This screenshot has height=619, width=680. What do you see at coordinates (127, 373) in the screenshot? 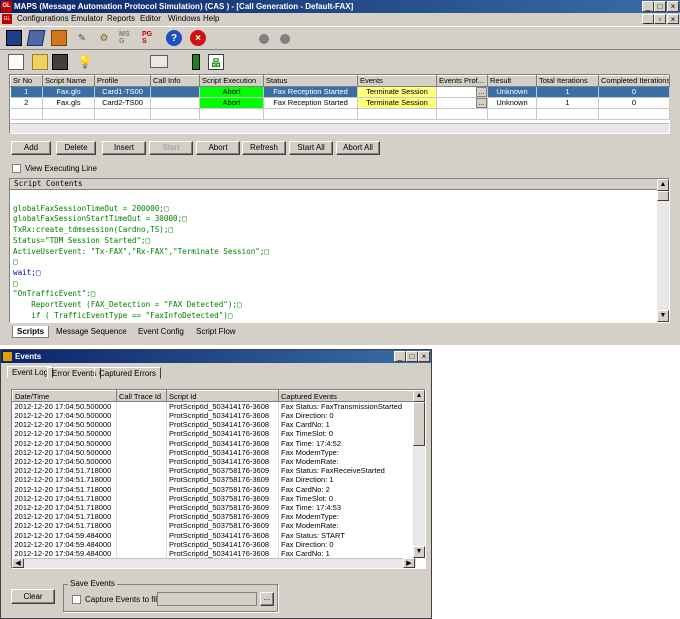
I see `tab-captured-errors: Captured Errors` at bounding box center [127, 373].